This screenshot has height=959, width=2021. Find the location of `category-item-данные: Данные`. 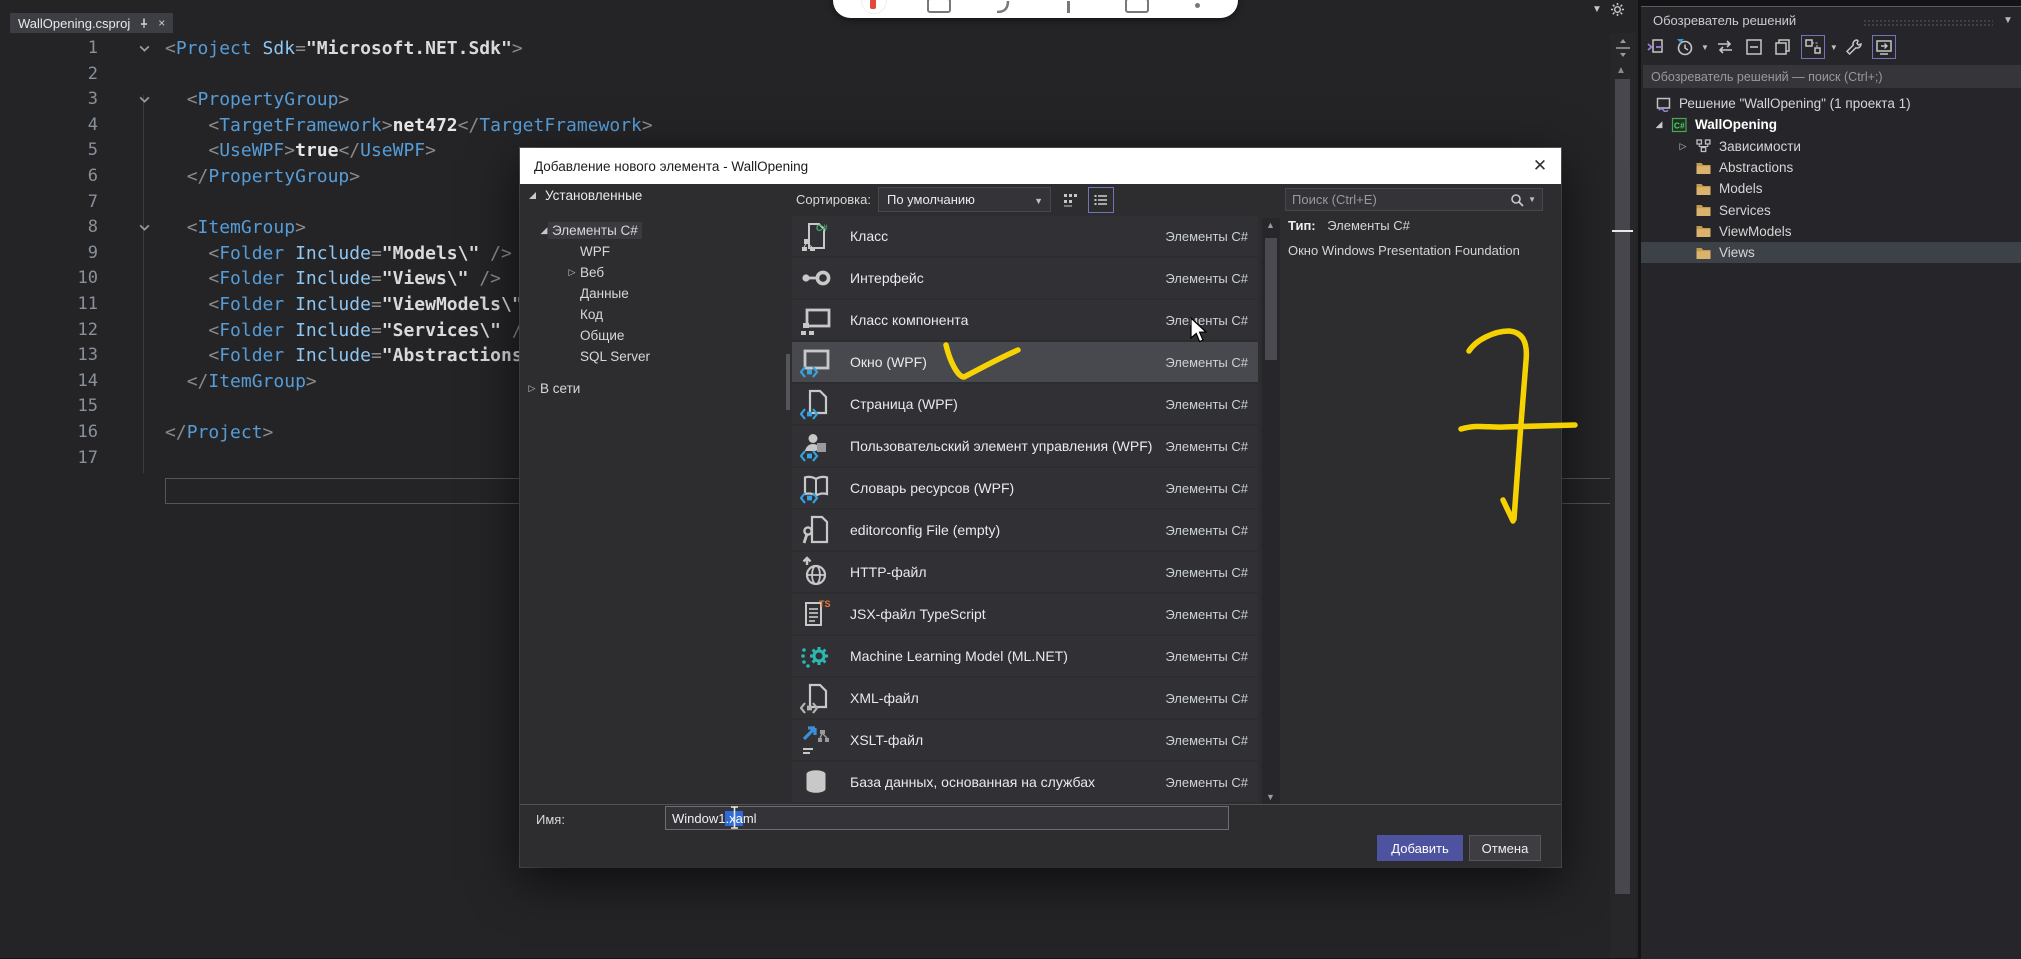

category-item-данные: Данные is located at coordinates (652, 293).